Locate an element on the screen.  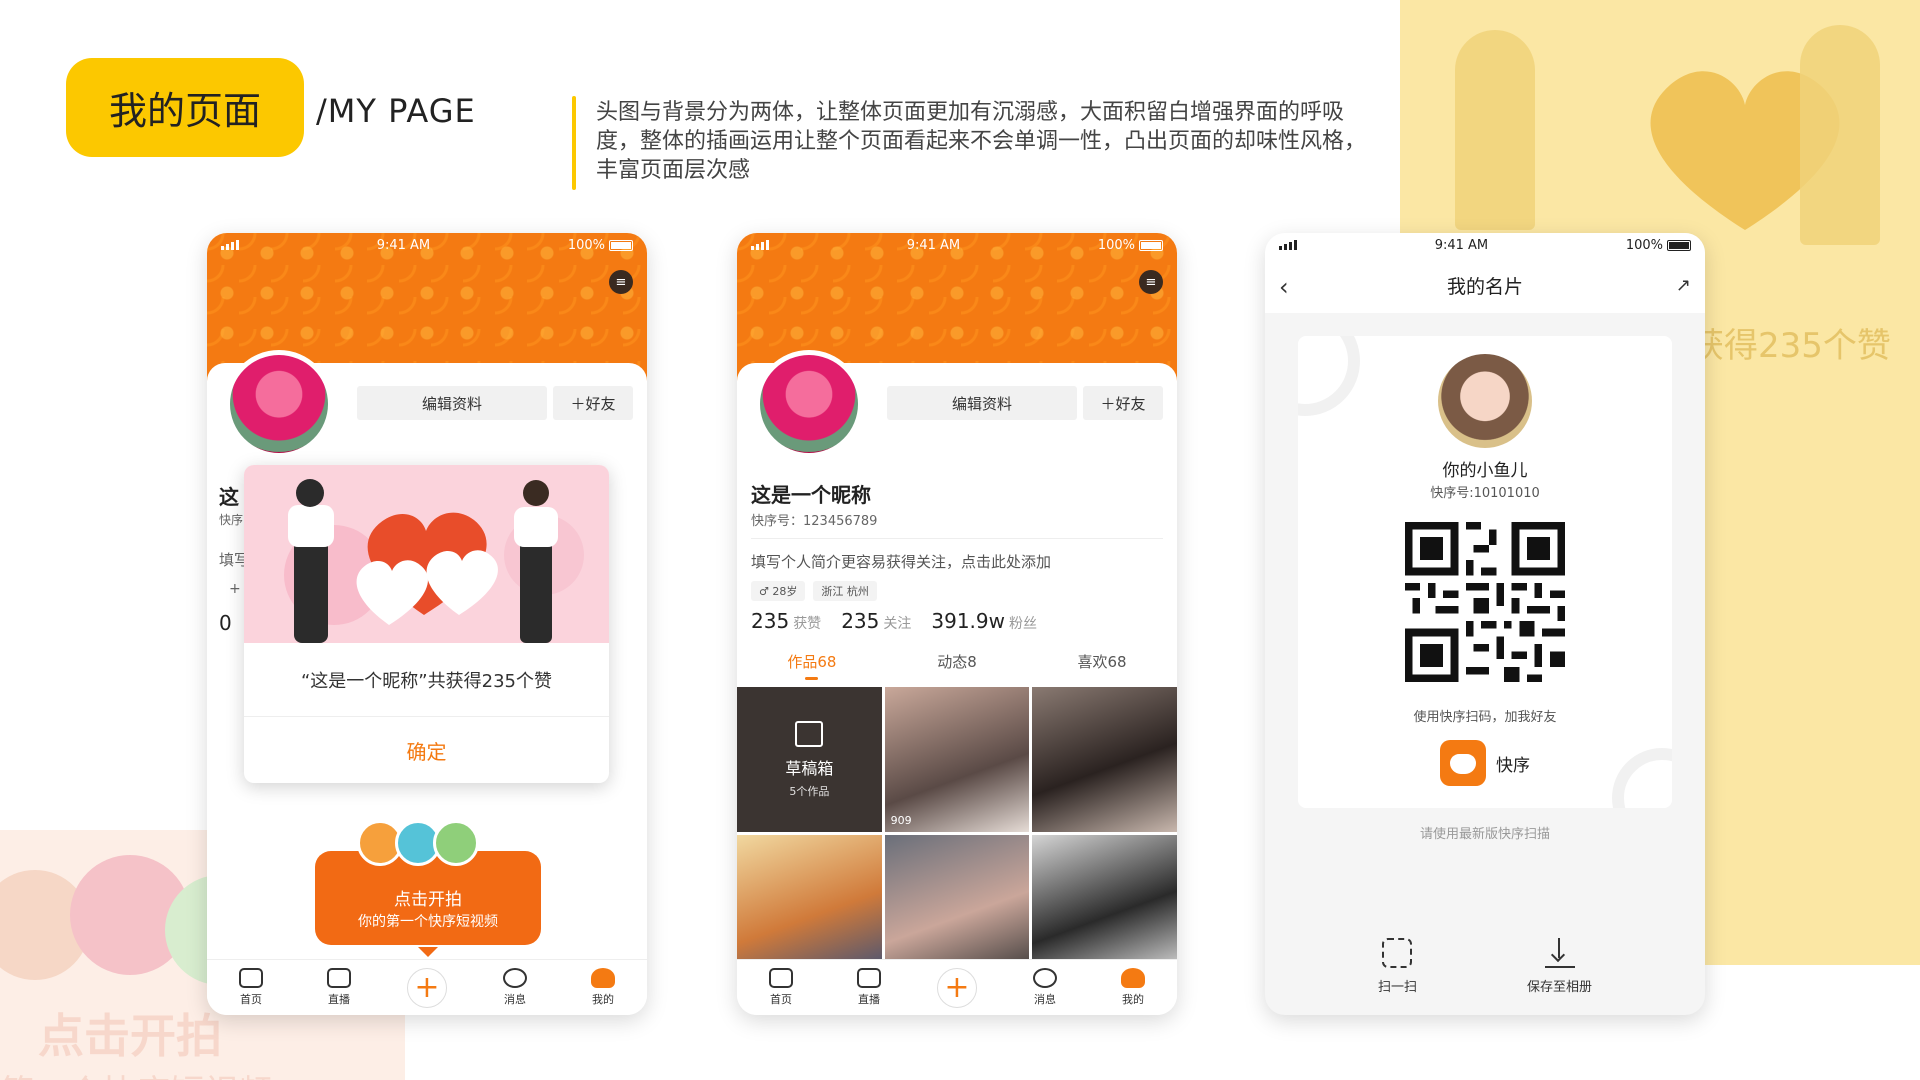
trash-icon is located at coordinates (809, 733).